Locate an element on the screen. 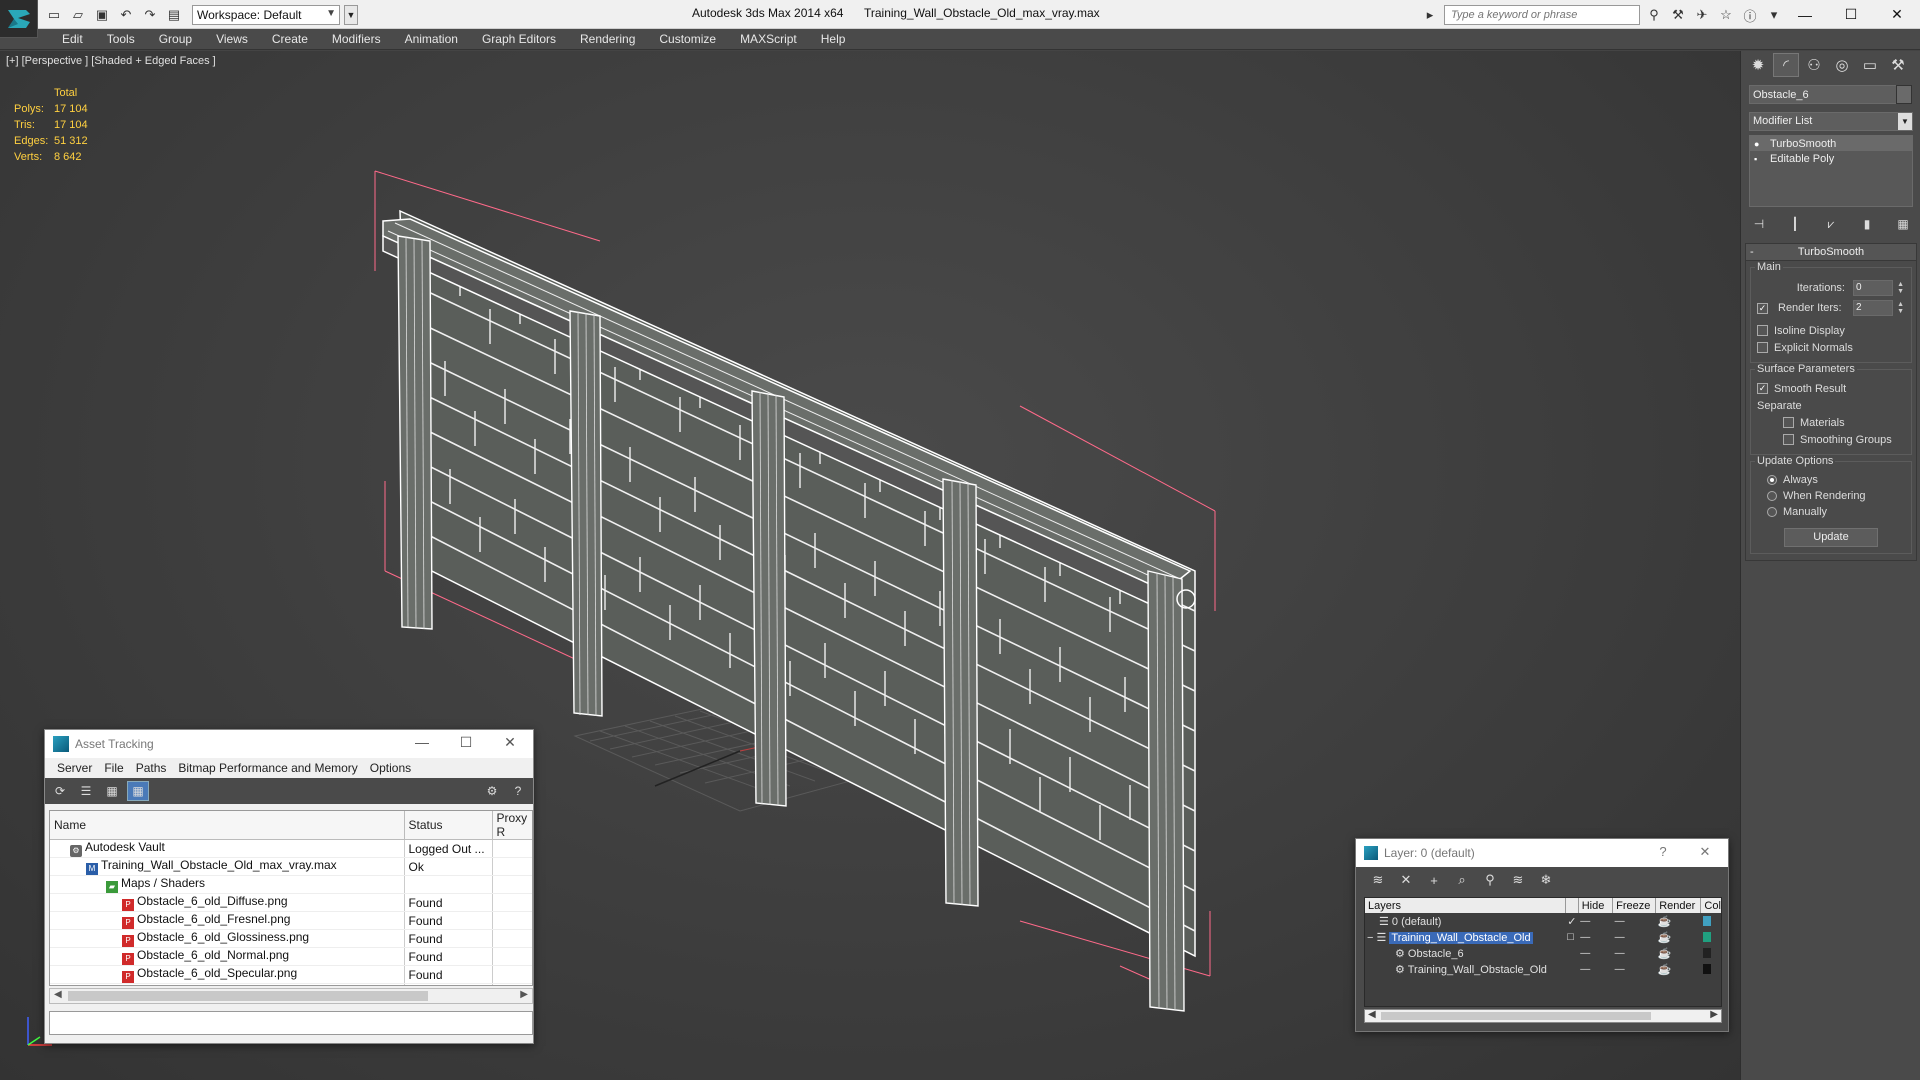  menu-graph-editors: Graph Editors is located at coordinates (519, 39).